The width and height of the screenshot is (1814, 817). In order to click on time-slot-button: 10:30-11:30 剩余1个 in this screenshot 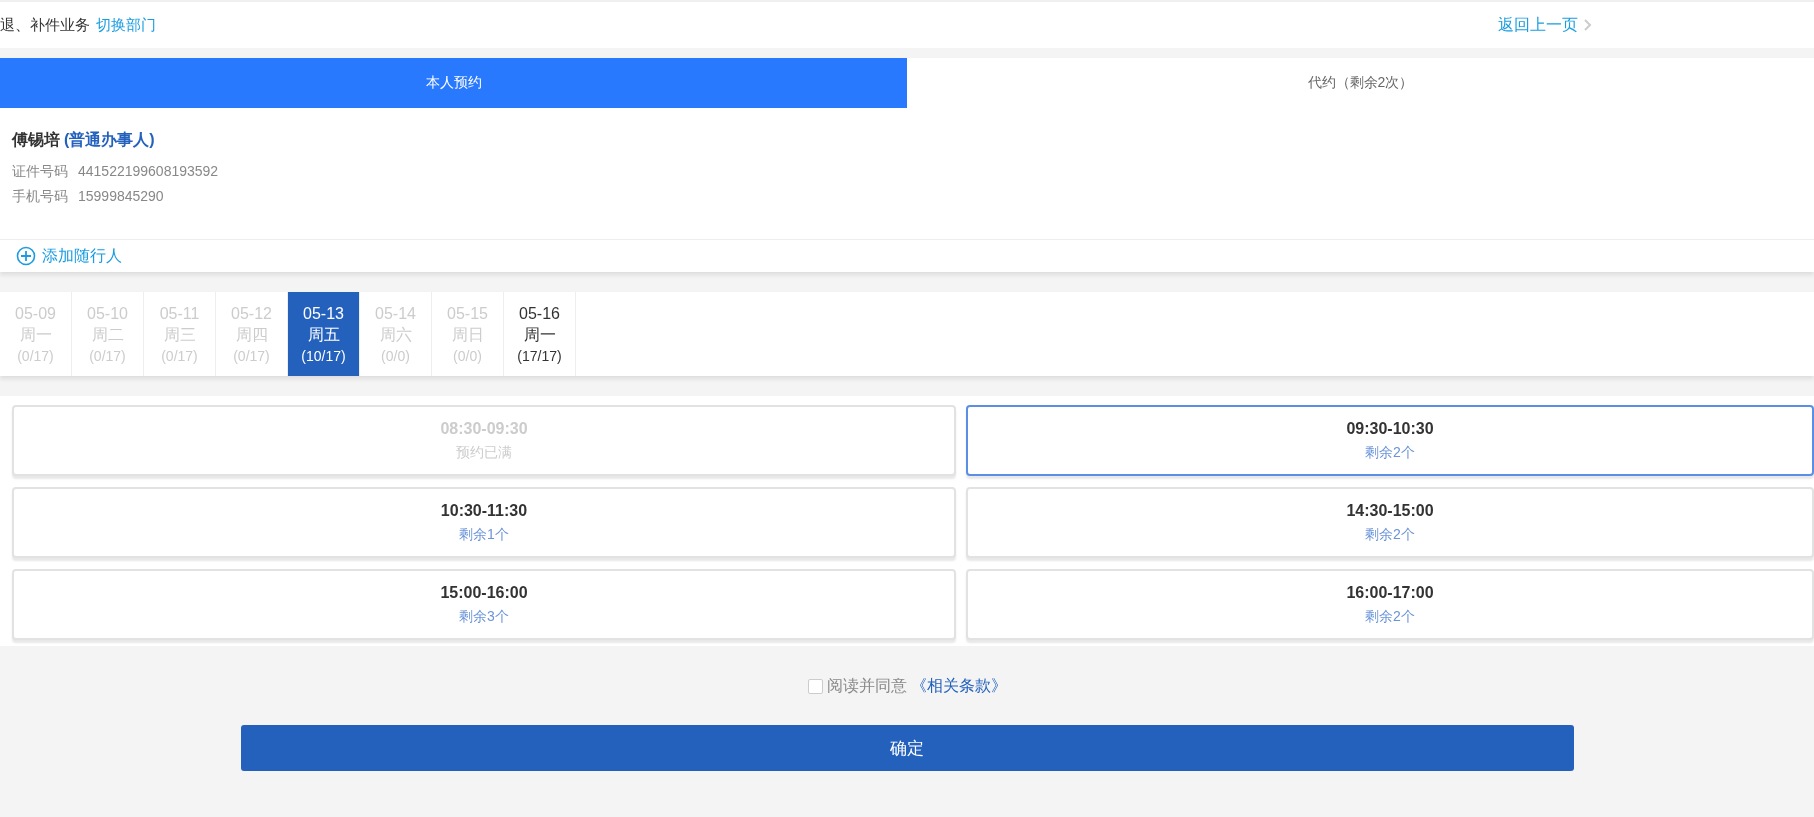, I will do `click(484, 522)`.